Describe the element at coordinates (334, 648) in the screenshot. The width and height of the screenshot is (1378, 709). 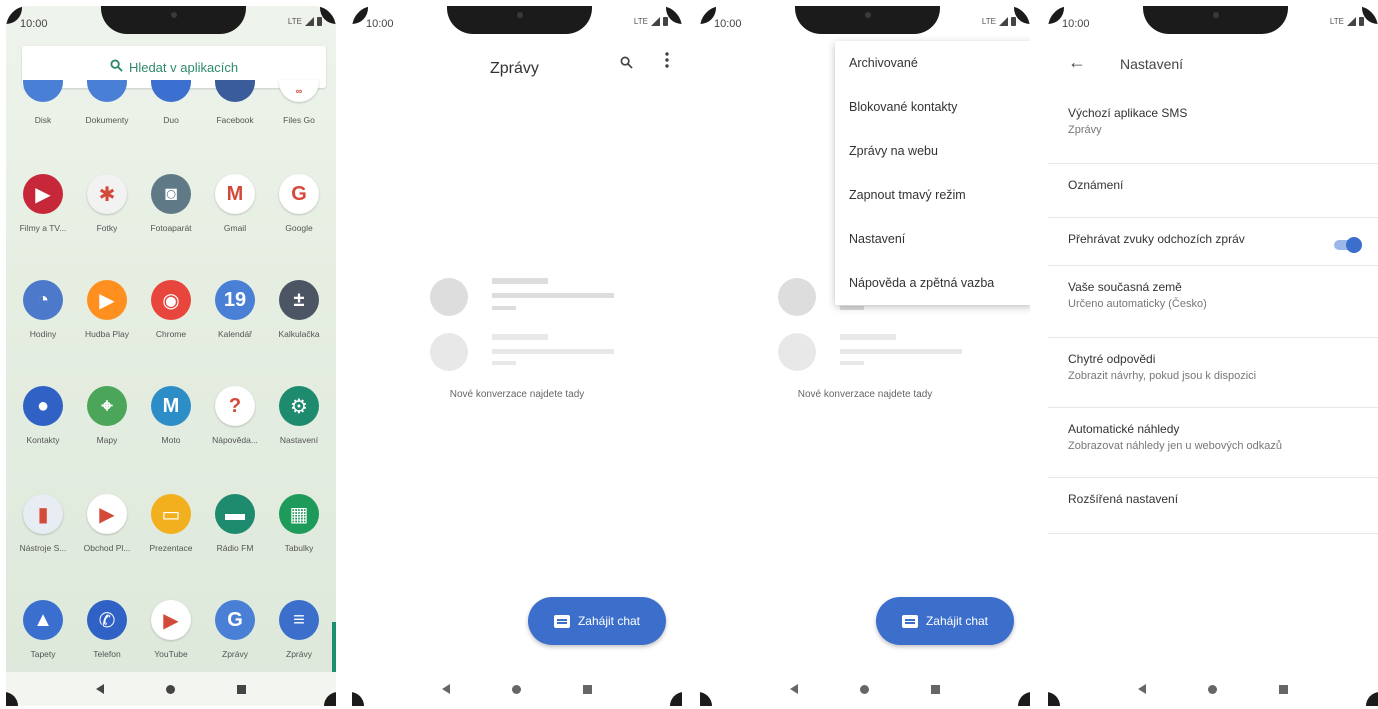
I see `scroll-indicator` at that location.